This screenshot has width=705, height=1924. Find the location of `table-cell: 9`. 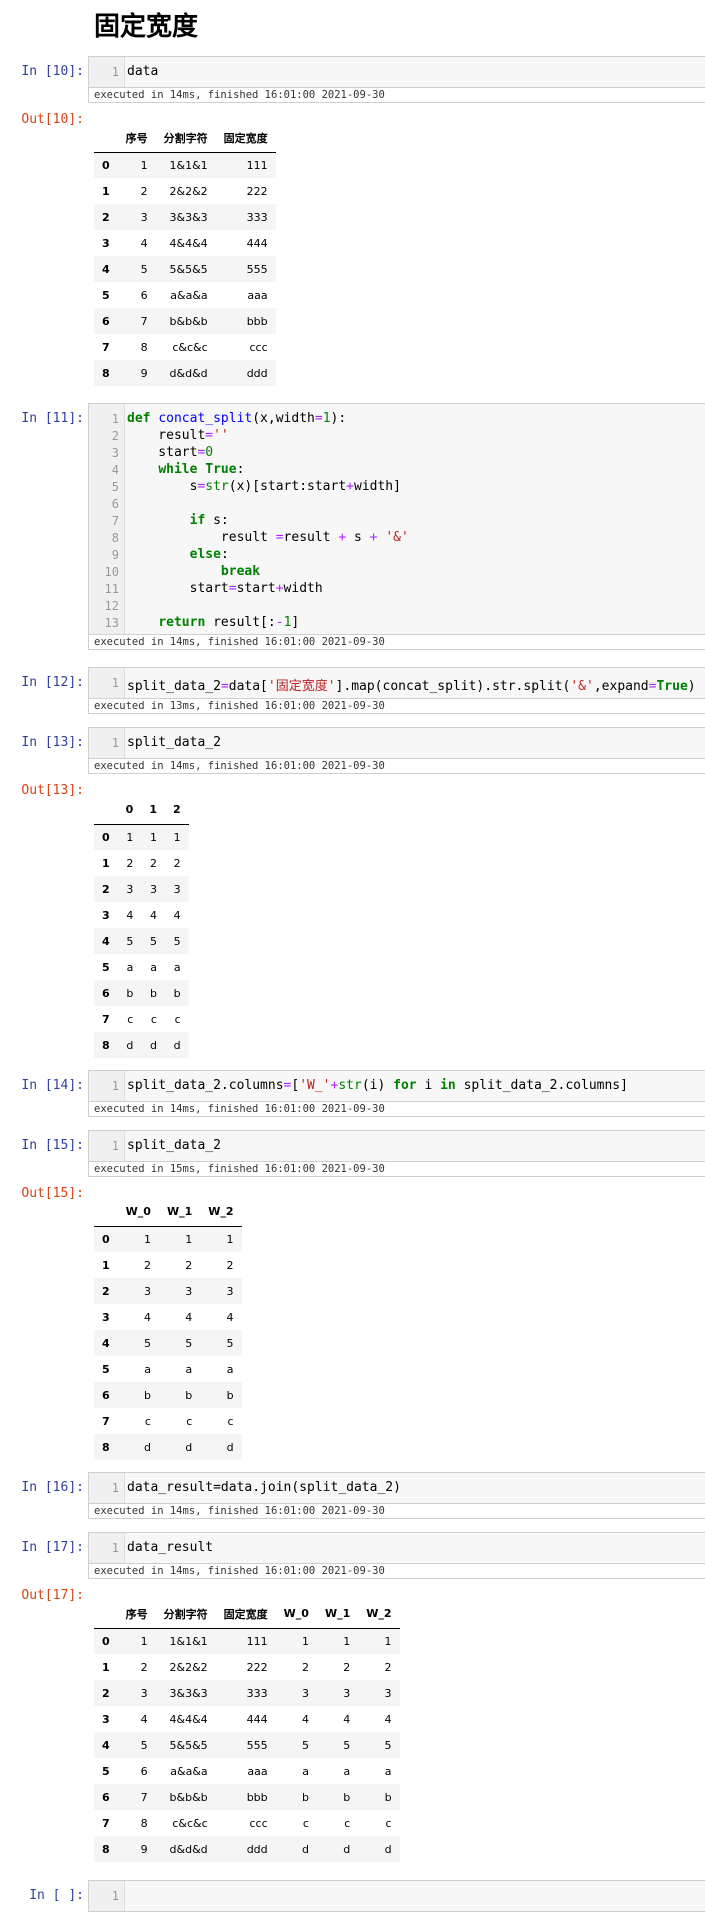

table-cell: 9 is located at coordinates (144, 373).